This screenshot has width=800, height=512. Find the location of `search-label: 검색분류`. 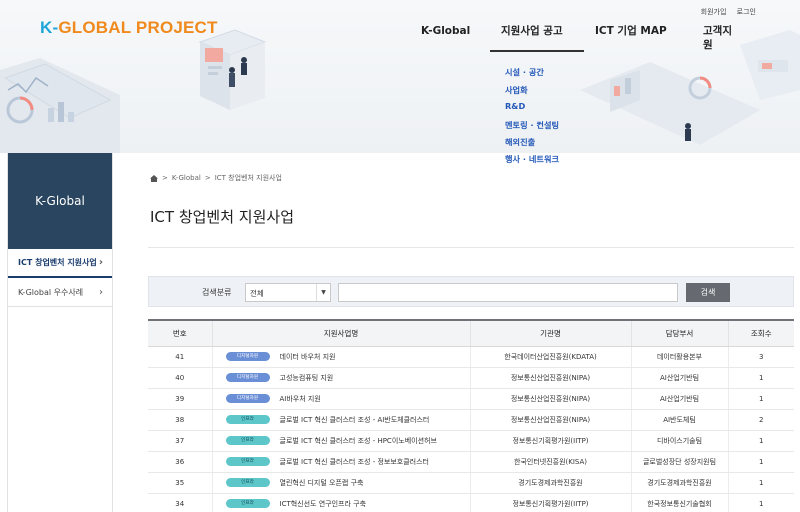

search-label: 검색분류 is located at coordinates (217, 292).